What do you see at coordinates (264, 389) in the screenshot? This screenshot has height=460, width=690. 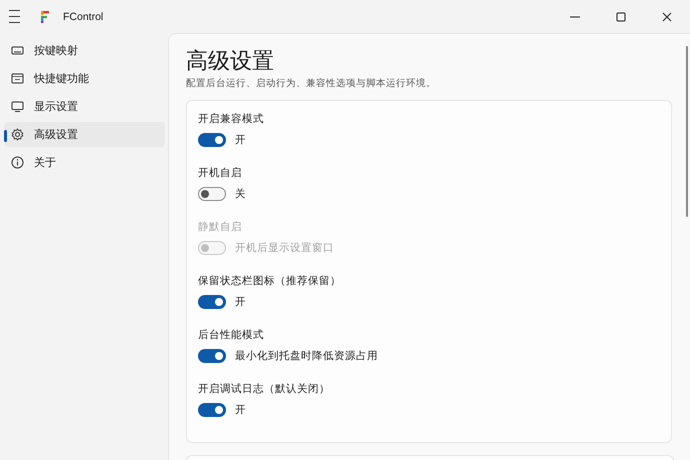 I see `setting-label: 开启调试日志（默认关闭）` at bounding box center [264, 389].